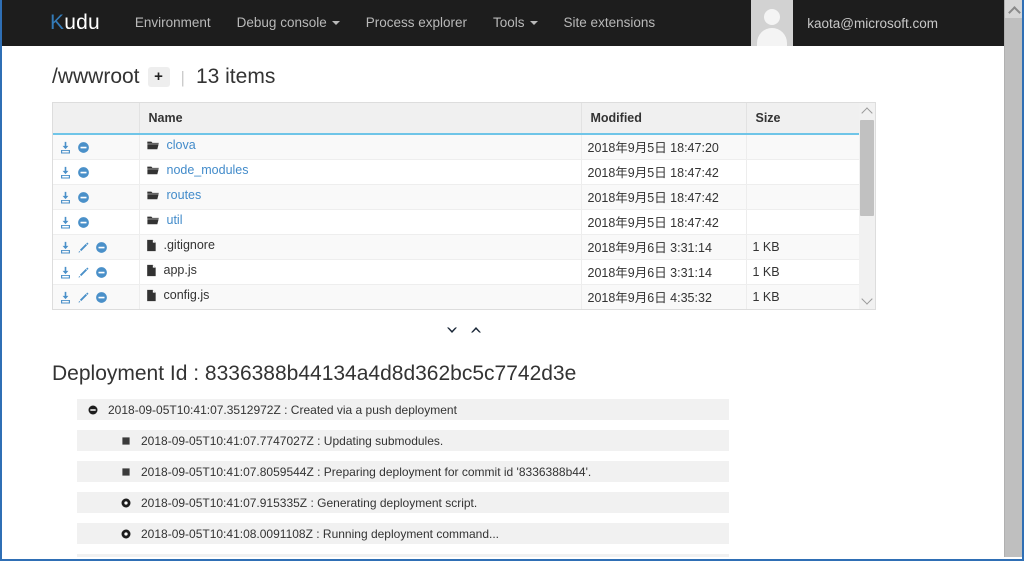 The height and width of the screenshot is (561, 1024). What do you see at coordinates (664, 119) in the screenshot?
I see `column-header-modified: Modified` at bounding box center [664, 119].